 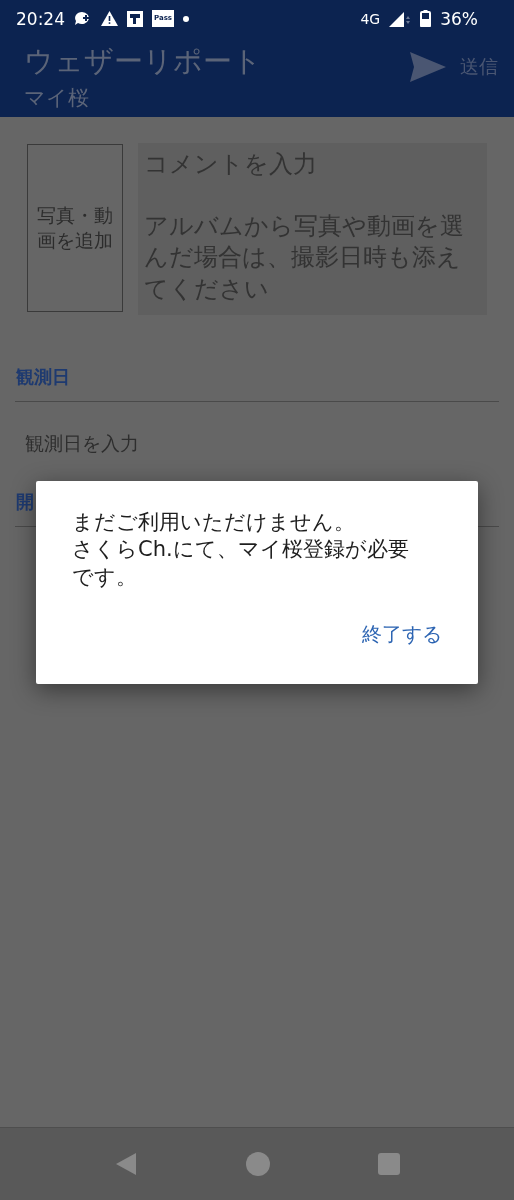 I want to click on battery-percent: 36%, so click(x=459, y=18).